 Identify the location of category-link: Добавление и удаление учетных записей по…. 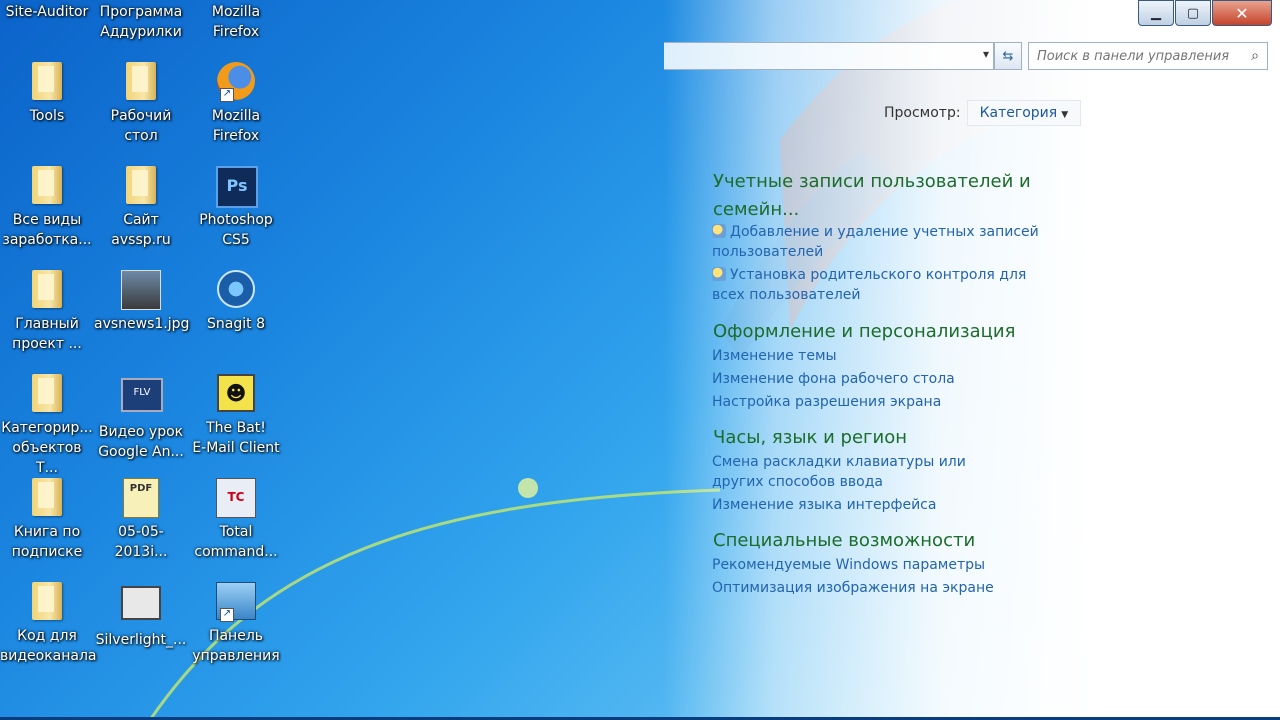
(882, 242).